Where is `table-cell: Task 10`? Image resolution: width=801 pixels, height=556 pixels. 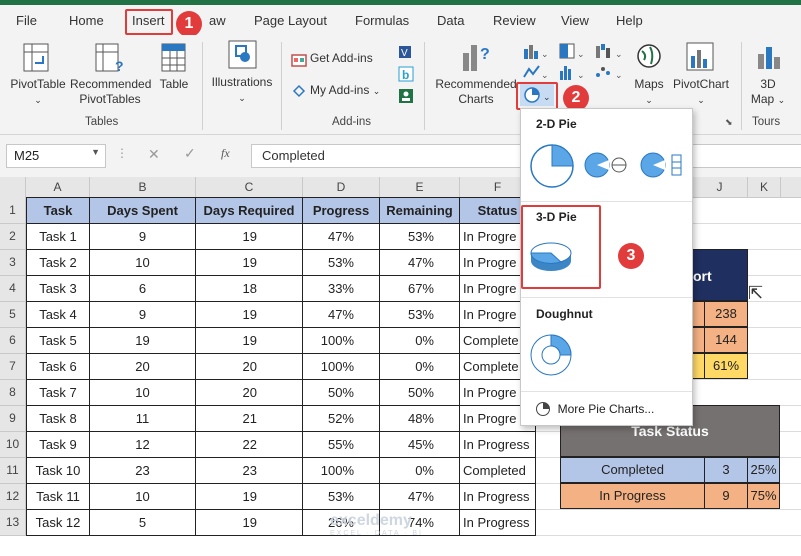
table-cell: Task 10 is located at coordinates (58, 471).